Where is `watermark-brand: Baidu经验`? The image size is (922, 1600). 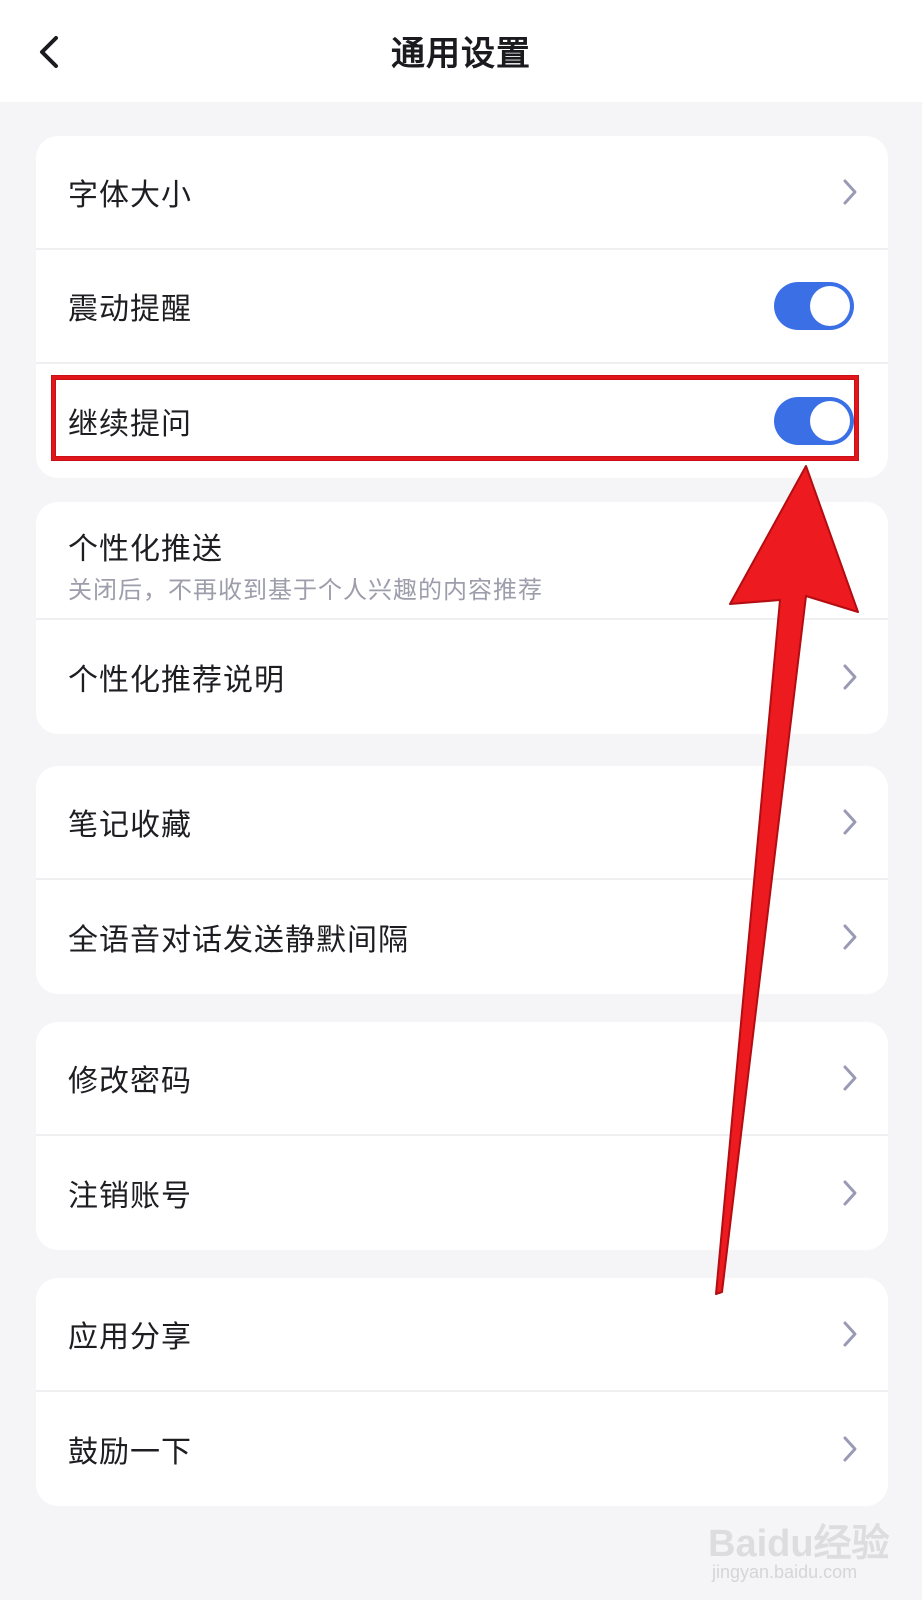 watermark-brand: Baidu经验 is located at coordinates (799, 1544).